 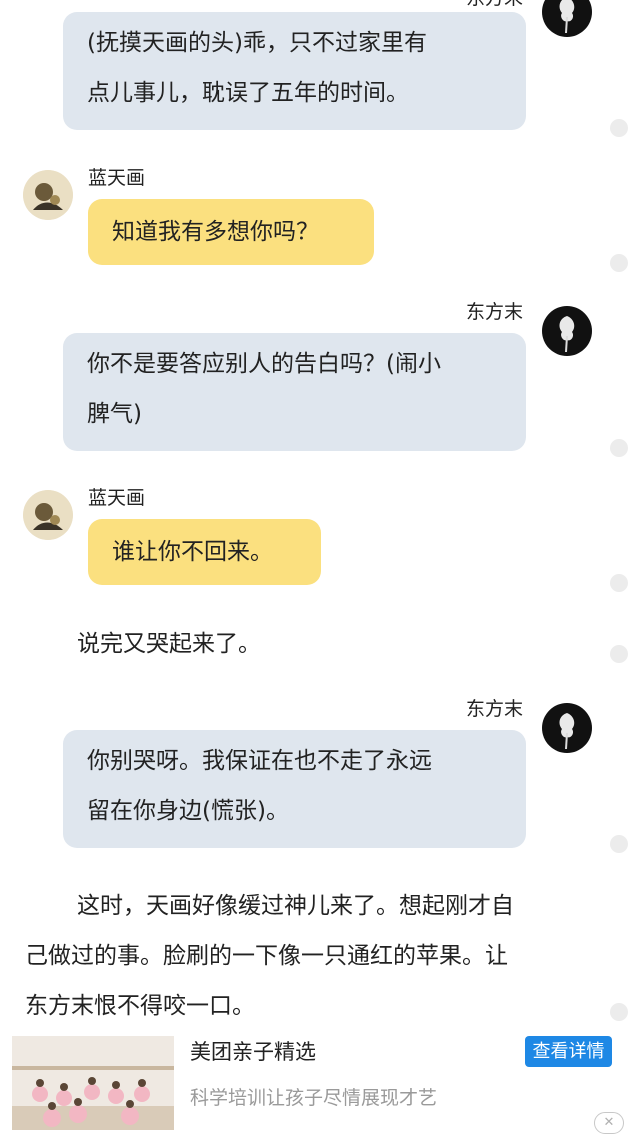 What do you see at coordinates (253, 1052) in the screenshot?
I see `ad-title: 美团亲子精选` at bounding box center [253, 1052].